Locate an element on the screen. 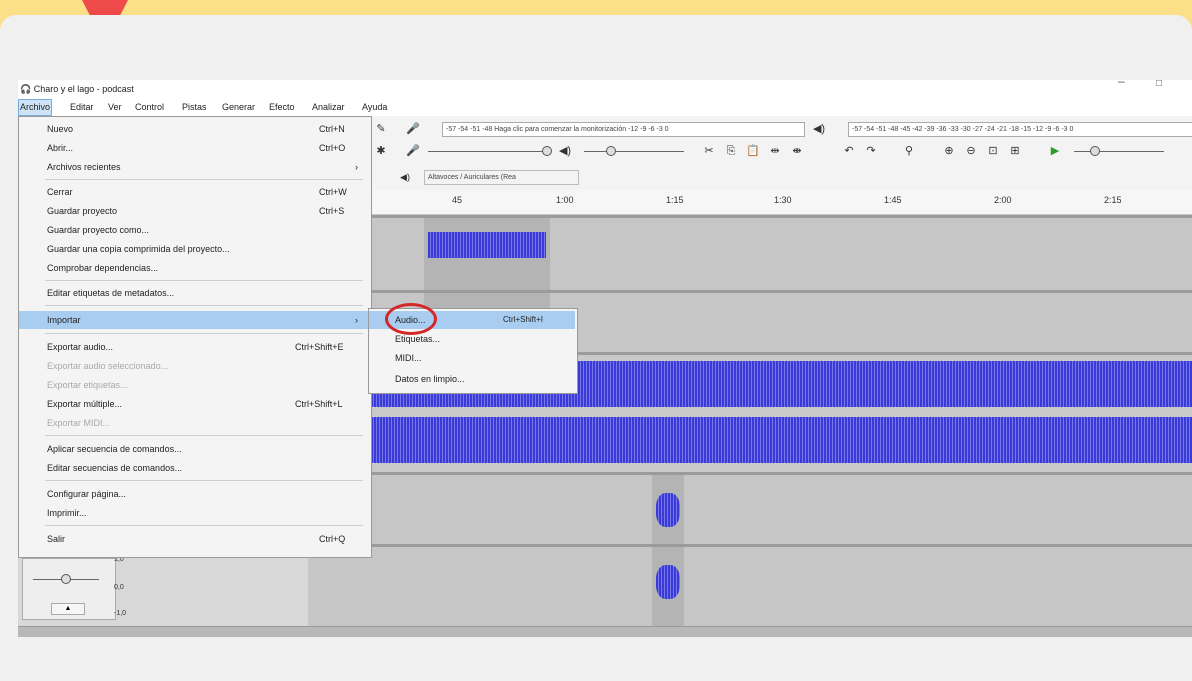  menu-ver: Ver is located at coordinates (115, 107).